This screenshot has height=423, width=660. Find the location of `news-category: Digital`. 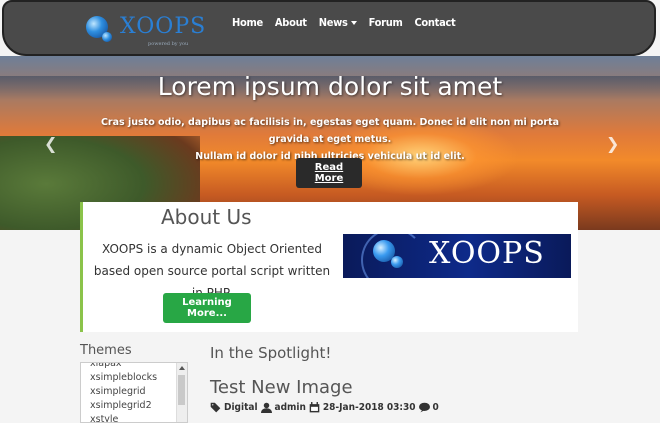

news-category: Digital is located at coordinates (241, 407).